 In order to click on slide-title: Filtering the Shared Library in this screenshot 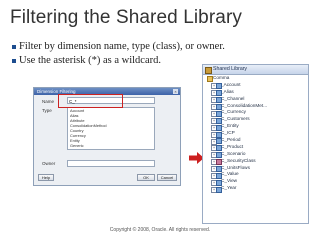, I will do `click(126, 17)`.